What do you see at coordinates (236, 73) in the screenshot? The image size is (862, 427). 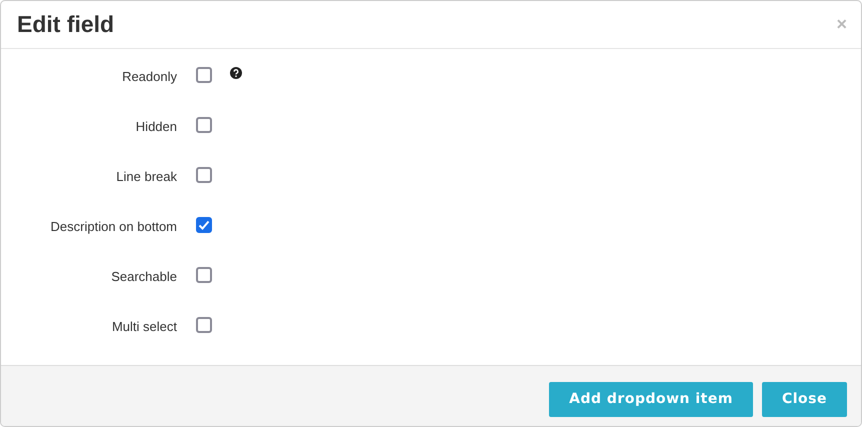 I see `help-icon` at bounding box center [236, 73].